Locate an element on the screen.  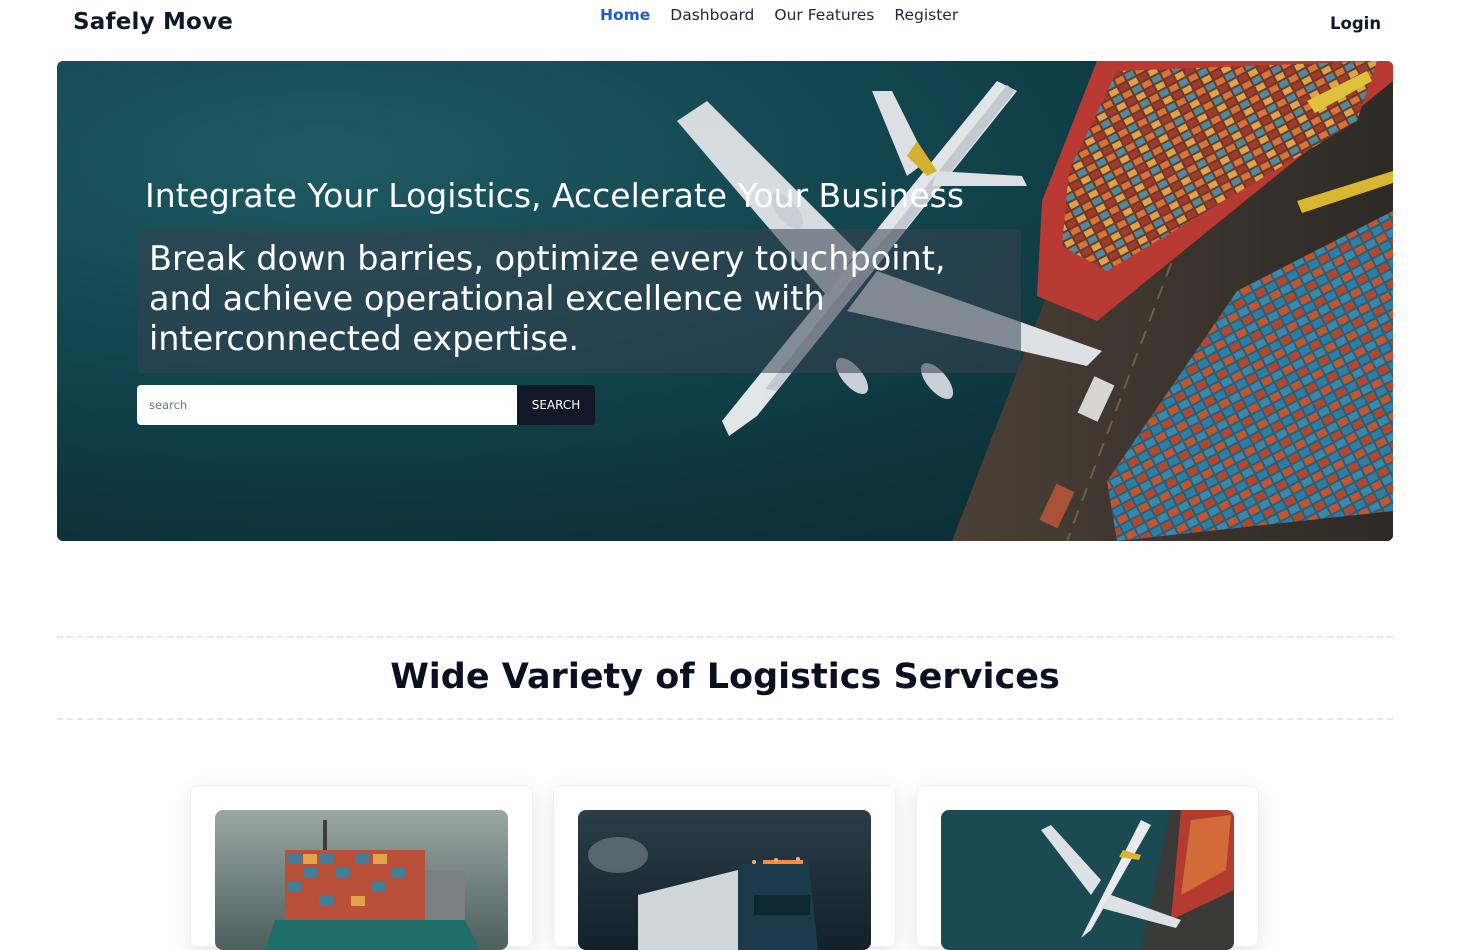
airplane-port-image is located at coordinates (1087, 880).